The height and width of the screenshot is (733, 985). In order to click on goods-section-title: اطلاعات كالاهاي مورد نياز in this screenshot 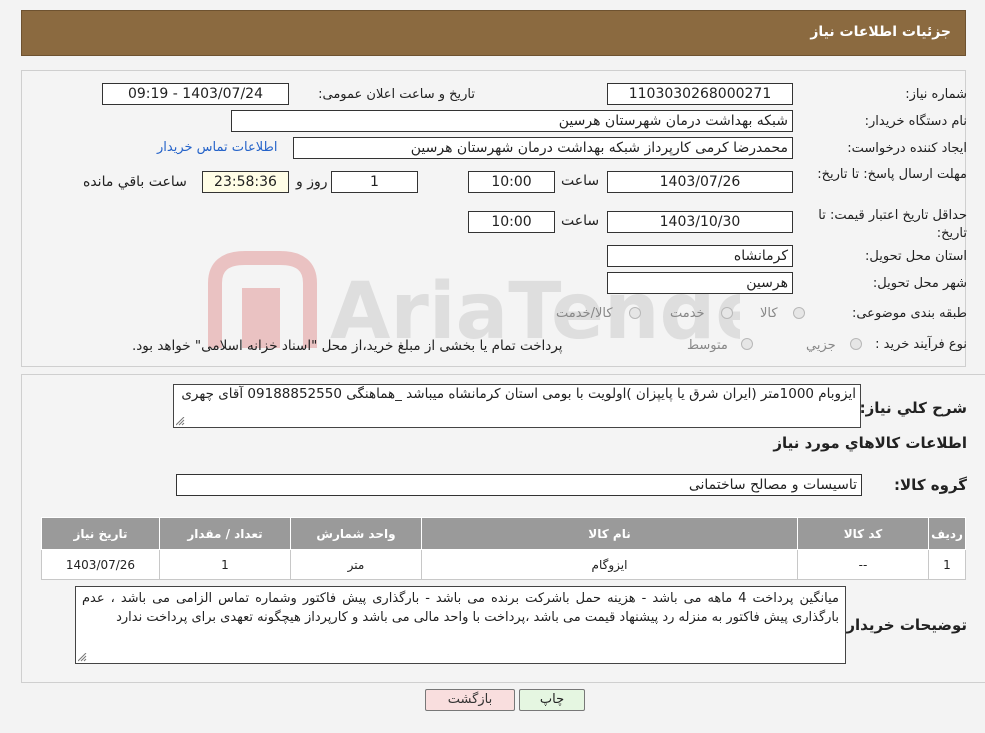, I will do `click(870, 443)`.